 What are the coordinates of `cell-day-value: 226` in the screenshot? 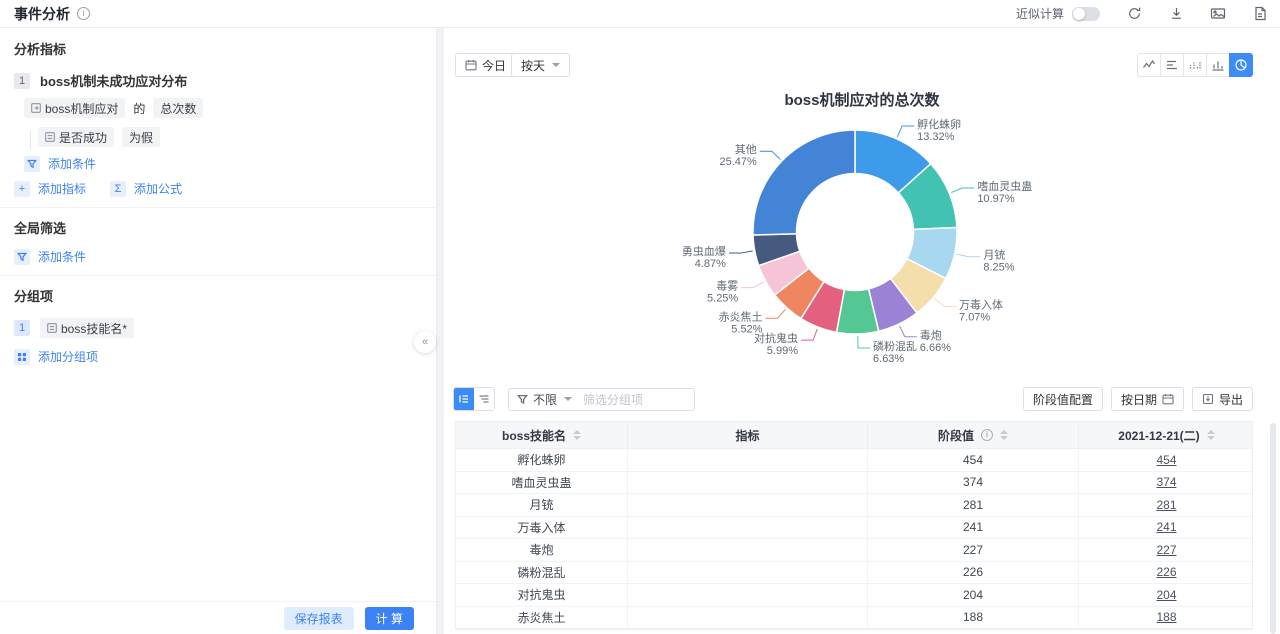 It's located at (1166, 573).